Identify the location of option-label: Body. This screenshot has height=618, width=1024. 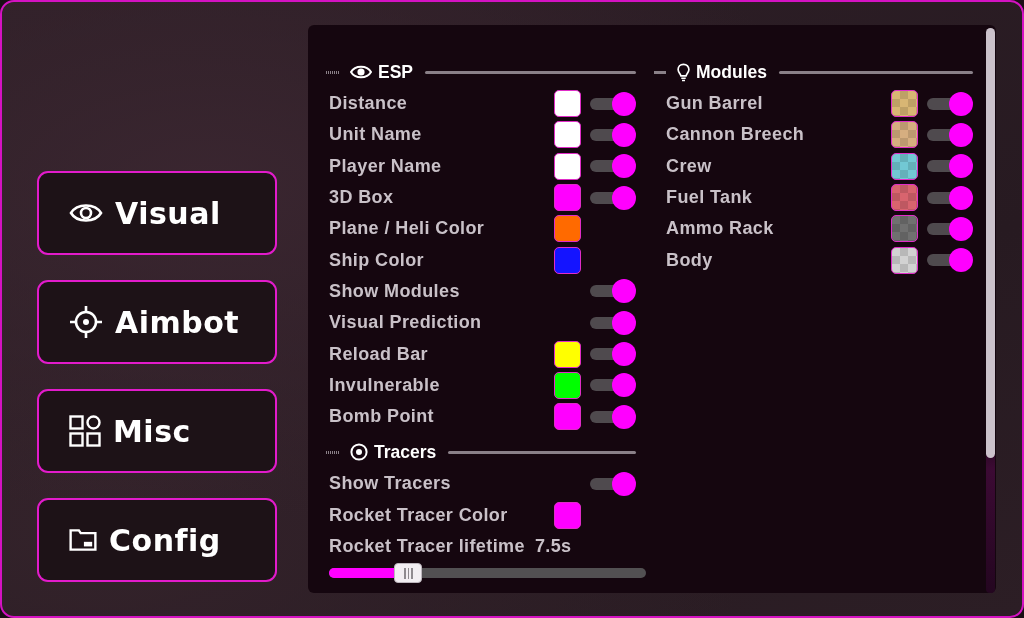
(690, 260).